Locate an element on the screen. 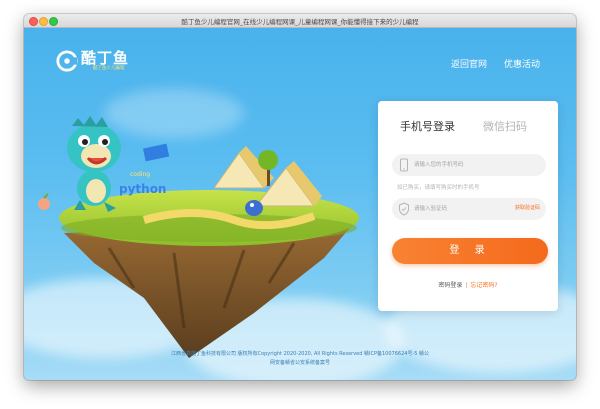 The width and height of the screenshot is (600, 409). back-to-site-link: 返回官网 is located at coordinates (469, 63).